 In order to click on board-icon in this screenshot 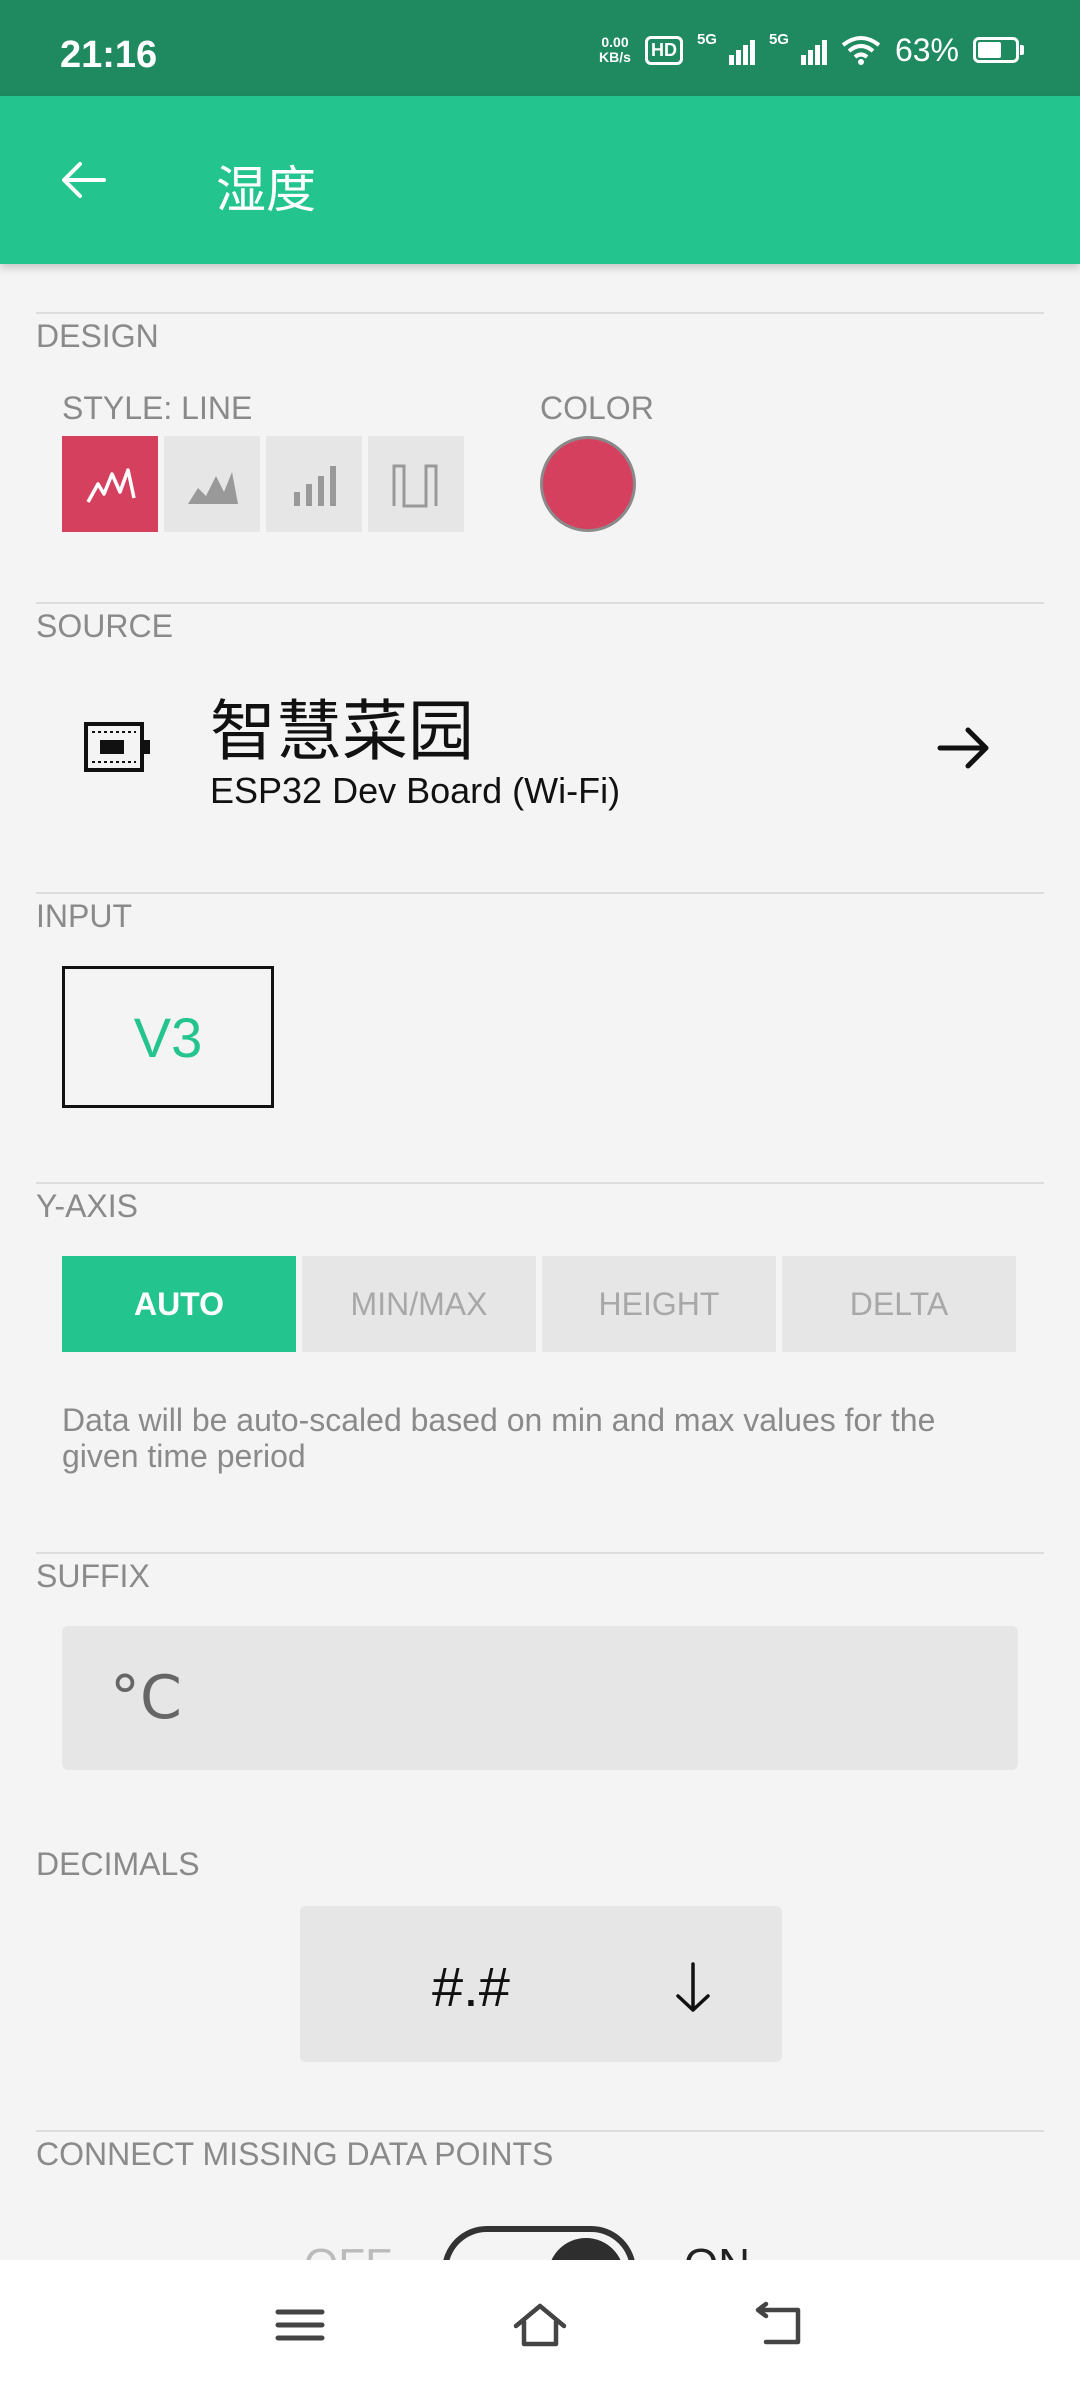, I will do `click(117, 747)`.